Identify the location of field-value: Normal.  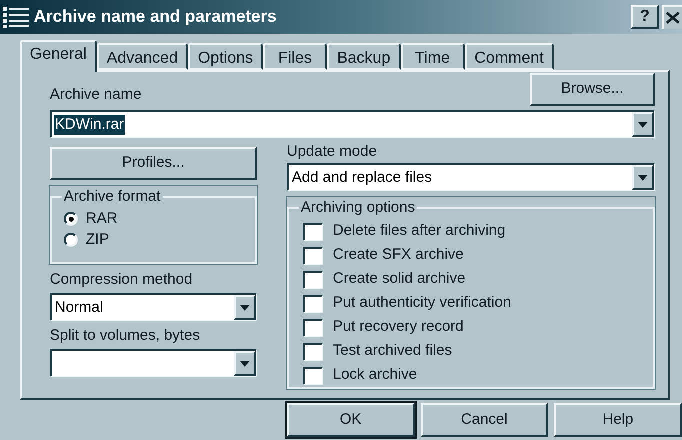
(79, 308).